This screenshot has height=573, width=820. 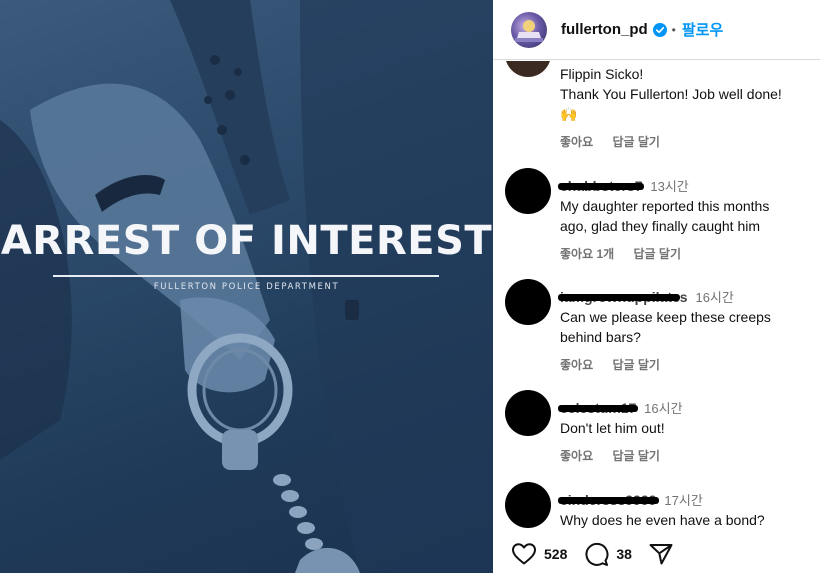 What do you see at coordinates (556, 554) in the screenshot?
I see `like-count: 528` at bounding box center [556, 554].